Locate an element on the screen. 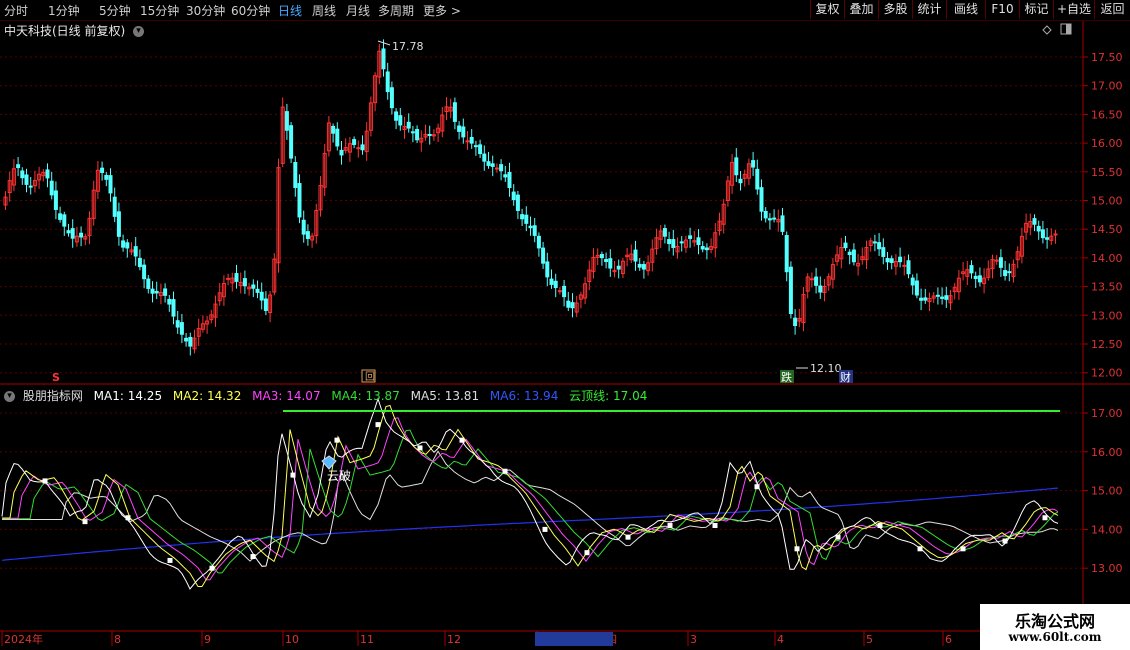  die-marker: 跌 is located at coordinates (786, 377).